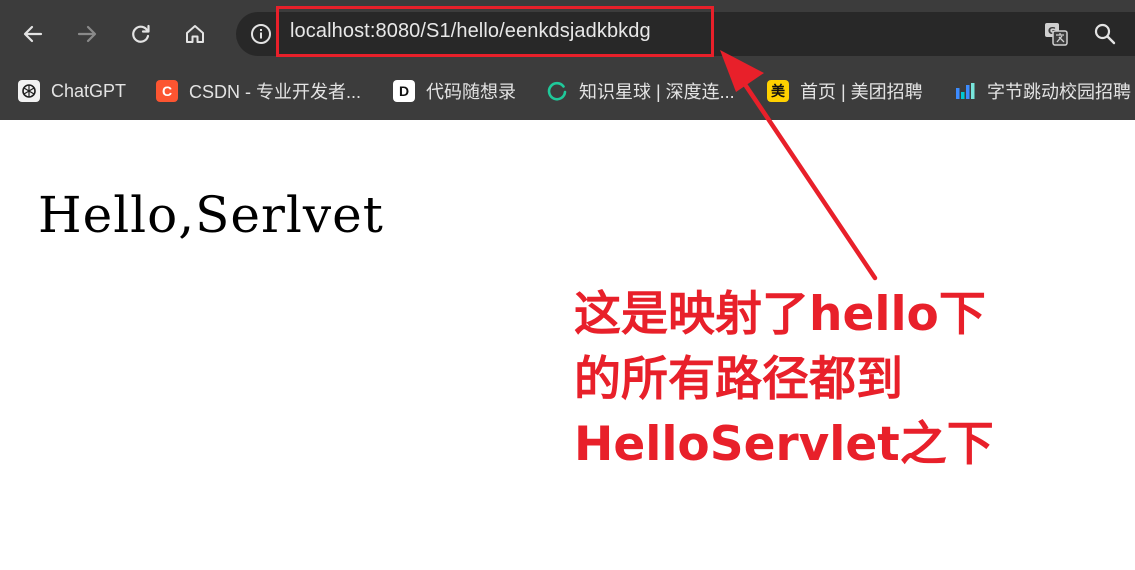 This screenshot has width=1135, height=570. I want to click on forward-icon, so click(87, 34).